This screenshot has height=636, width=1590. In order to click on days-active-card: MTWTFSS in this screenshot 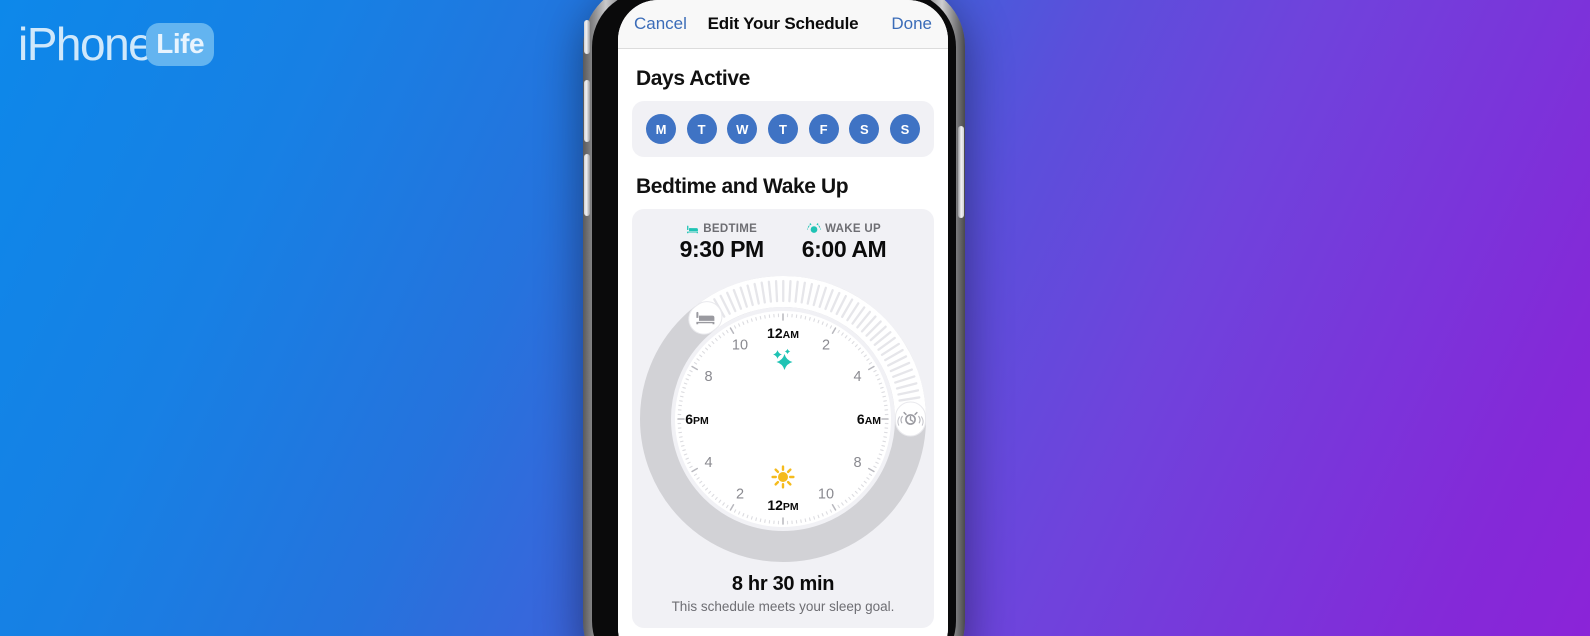, I will do `click(783, 129)`.